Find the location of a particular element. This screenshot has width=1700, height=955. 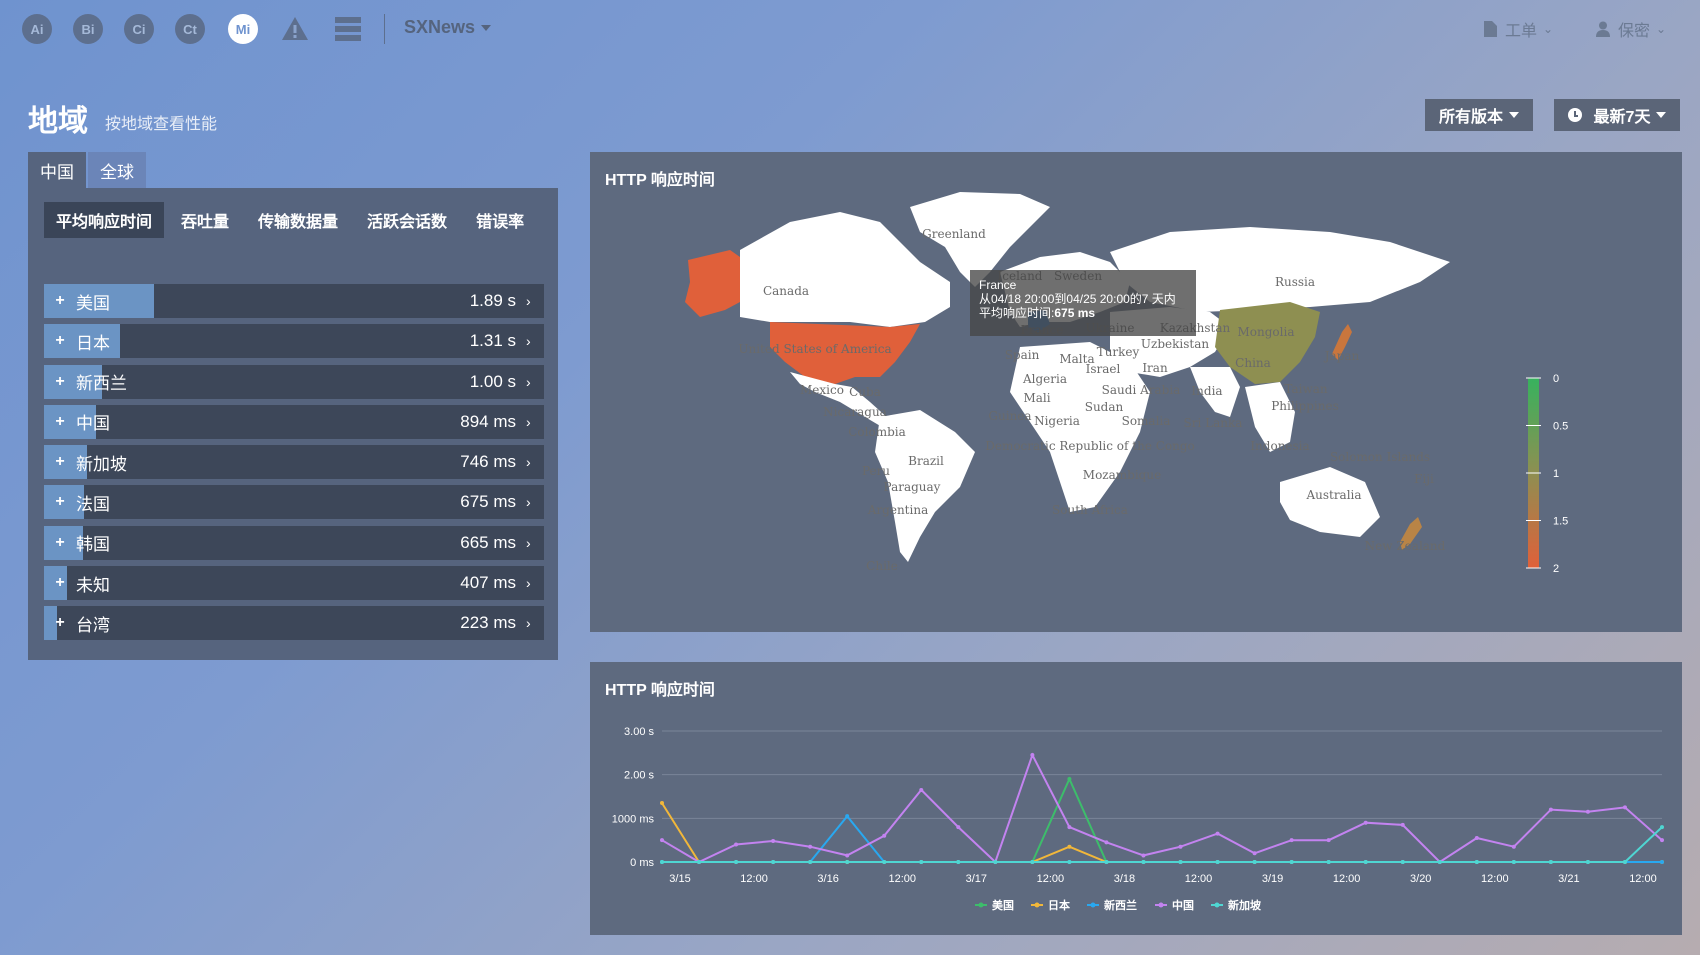

legend-item: 中国 is located at coordinates (1174, 905).